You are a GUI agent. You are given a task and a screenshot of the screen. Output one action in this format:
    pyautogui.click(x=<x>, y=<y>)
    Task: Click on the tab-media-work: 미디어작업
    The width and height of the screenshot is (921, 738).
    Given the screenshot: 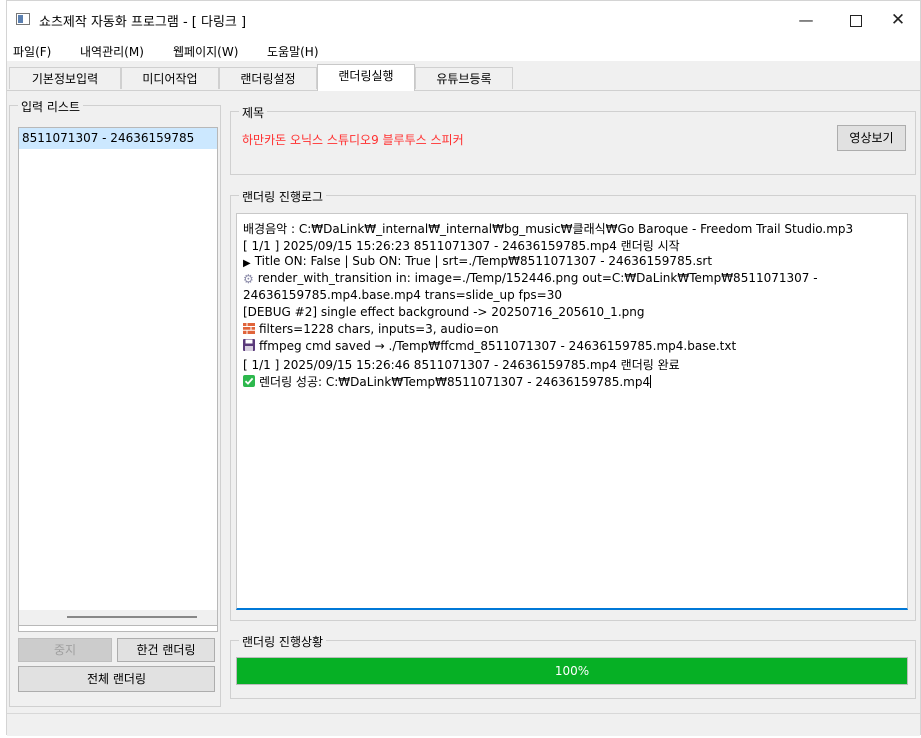 What is the action you would take?
    pyautogui.click(x=170, y=78)
    